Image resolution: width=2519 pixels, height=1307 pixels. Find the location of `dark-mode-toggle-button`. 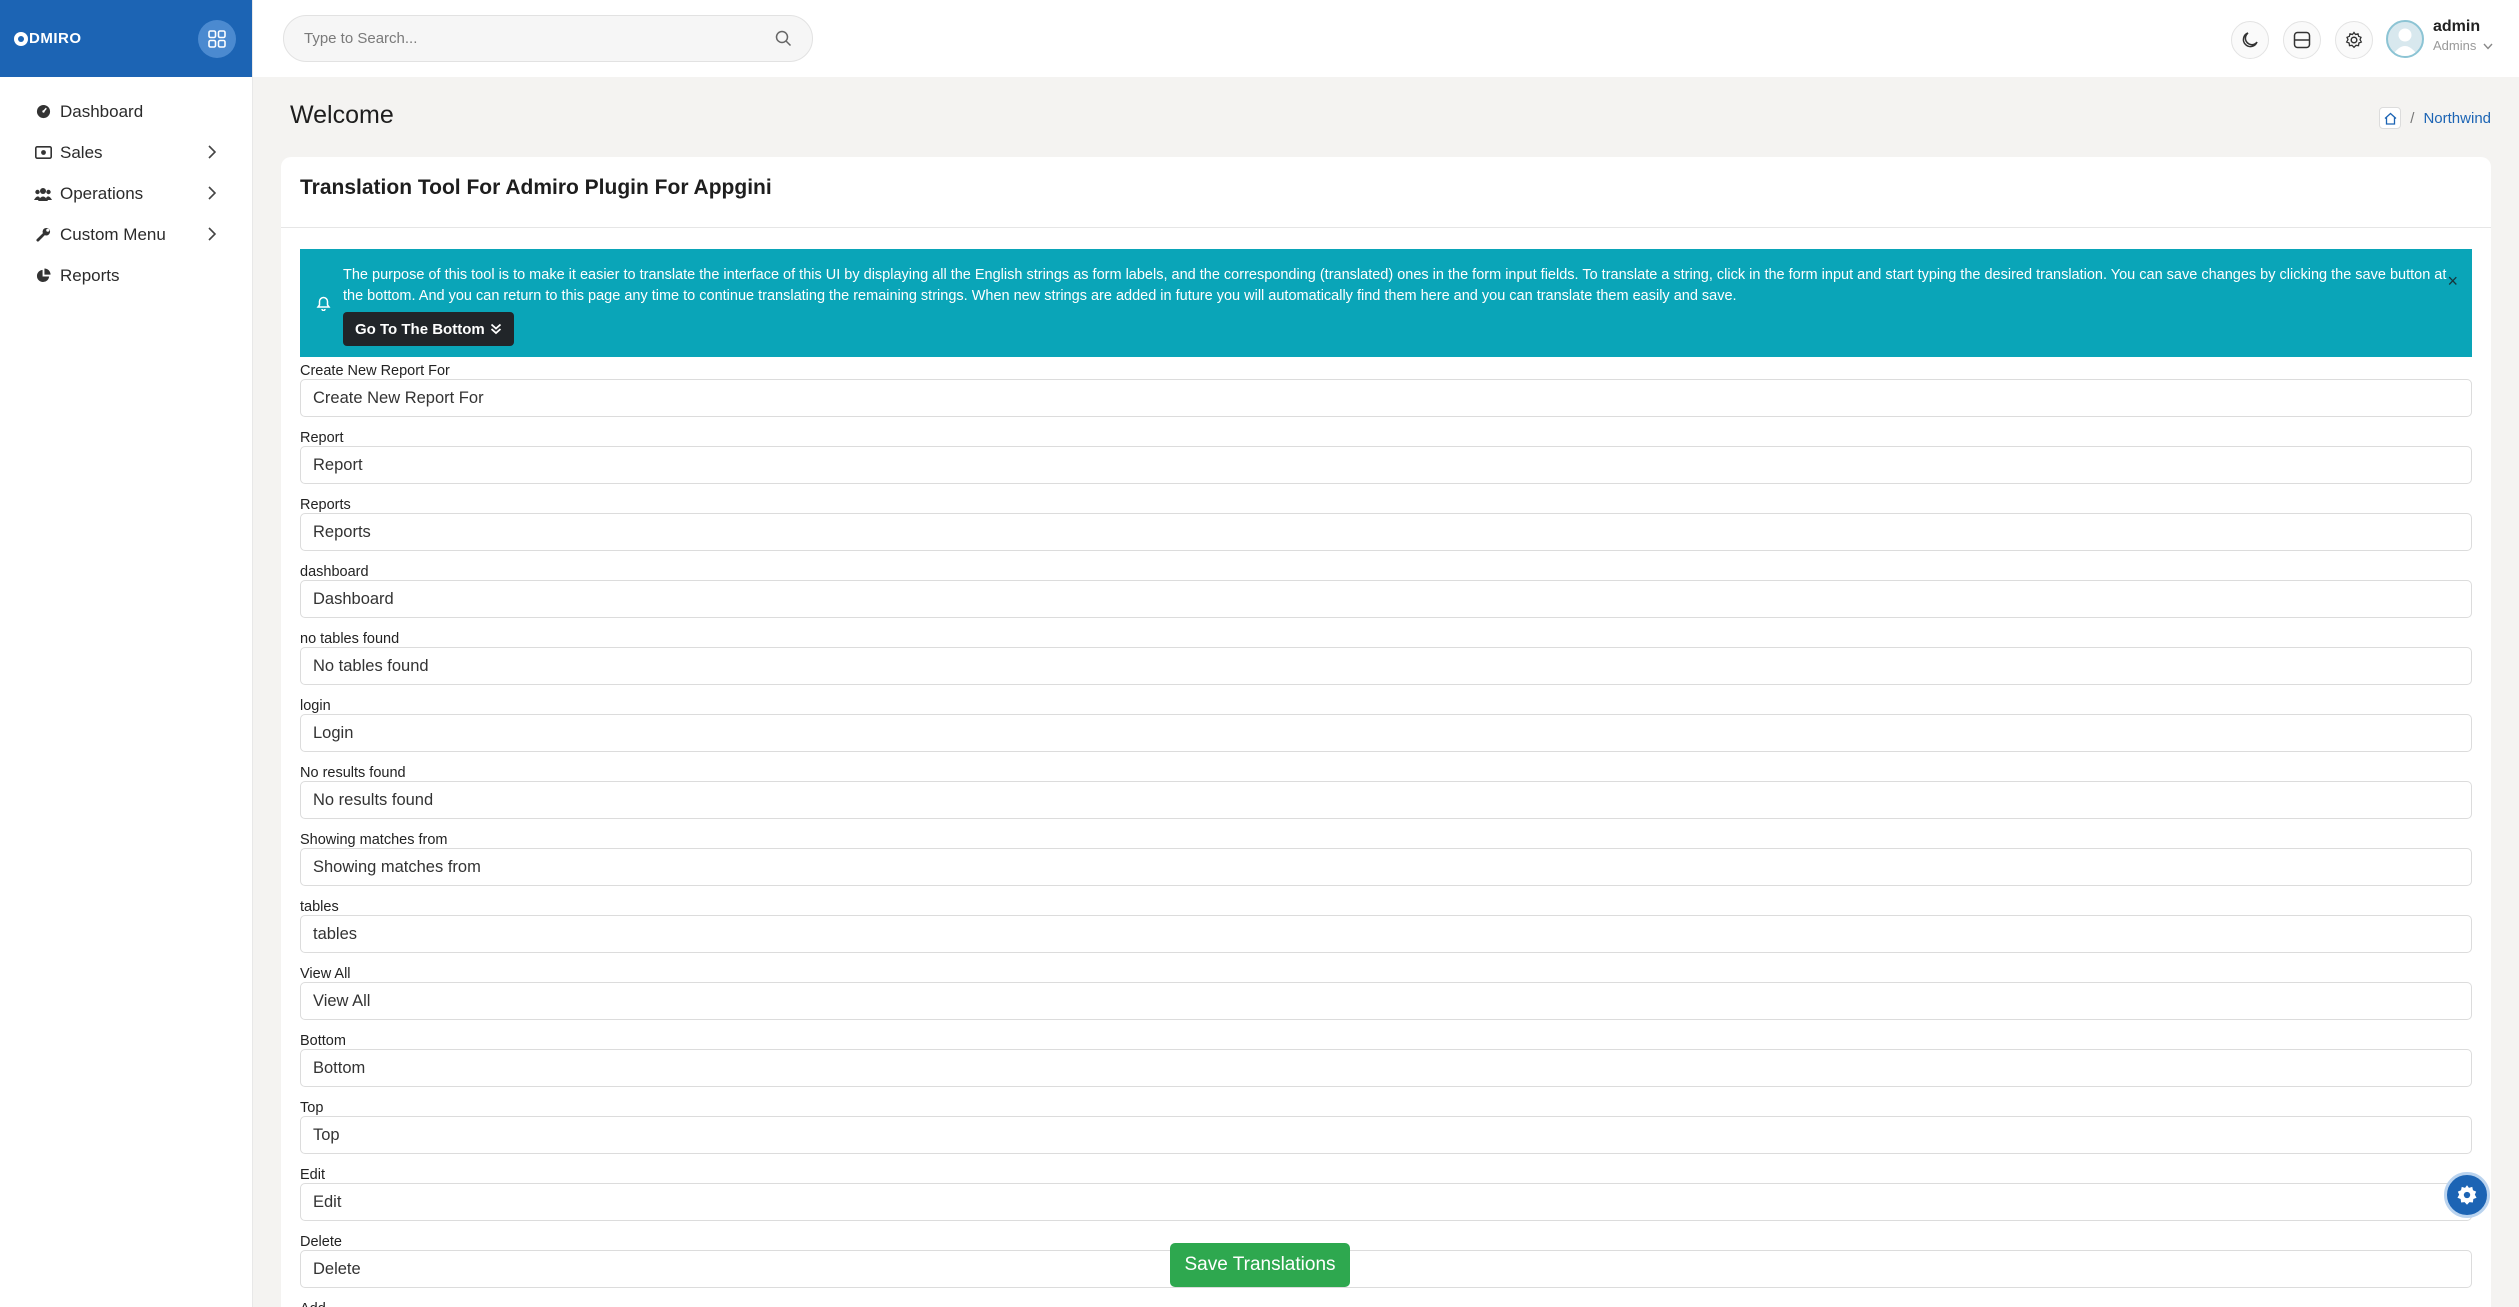

dark-mode-toggle-button is located at coordinates (2250, 40).